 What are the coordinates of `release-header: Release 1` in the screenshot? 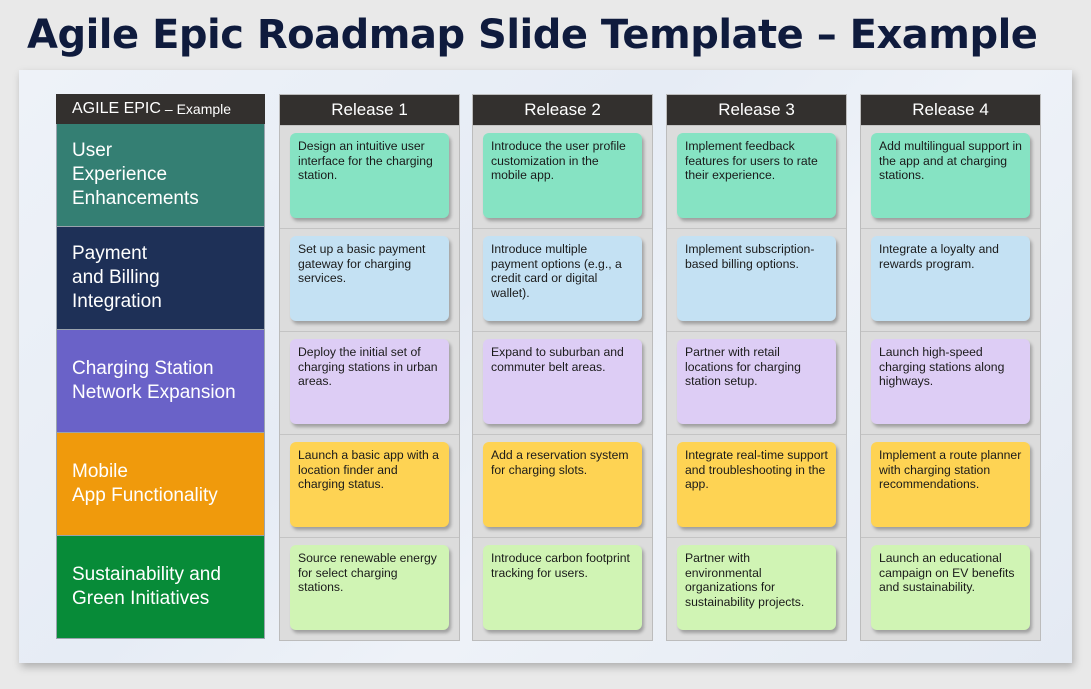 It's located at (369, 110).